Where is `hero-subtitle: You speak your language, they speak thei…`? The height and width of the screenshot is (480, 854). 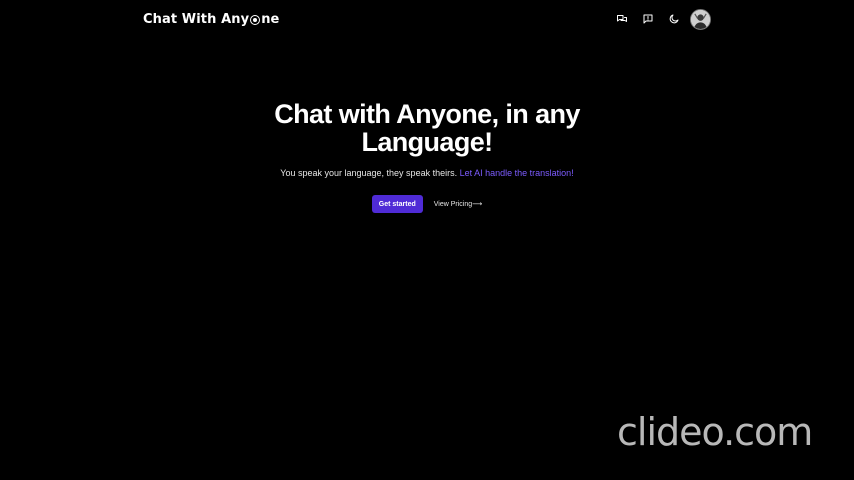
hero-subtitle: You speak your language, they speak thei… is located at coordinates (427, 173).